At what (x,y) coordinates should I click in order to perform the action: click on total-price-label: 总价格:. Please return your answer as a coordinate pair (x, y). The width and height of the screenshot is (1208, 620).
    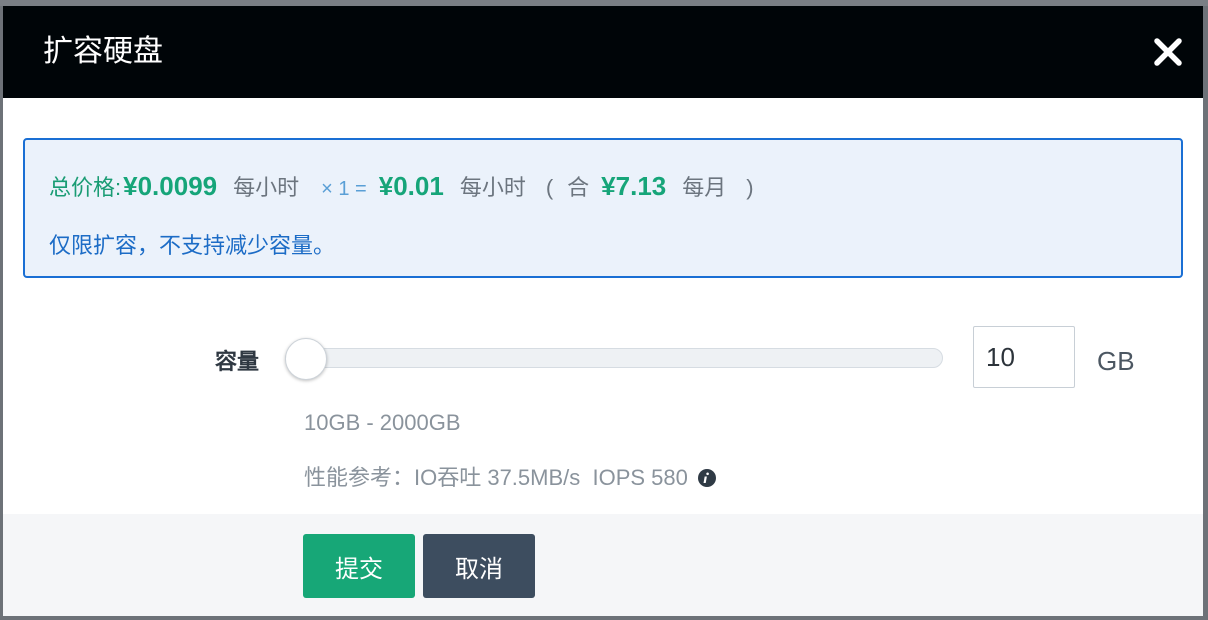
    Looking at the image, I should click on (85, 187).